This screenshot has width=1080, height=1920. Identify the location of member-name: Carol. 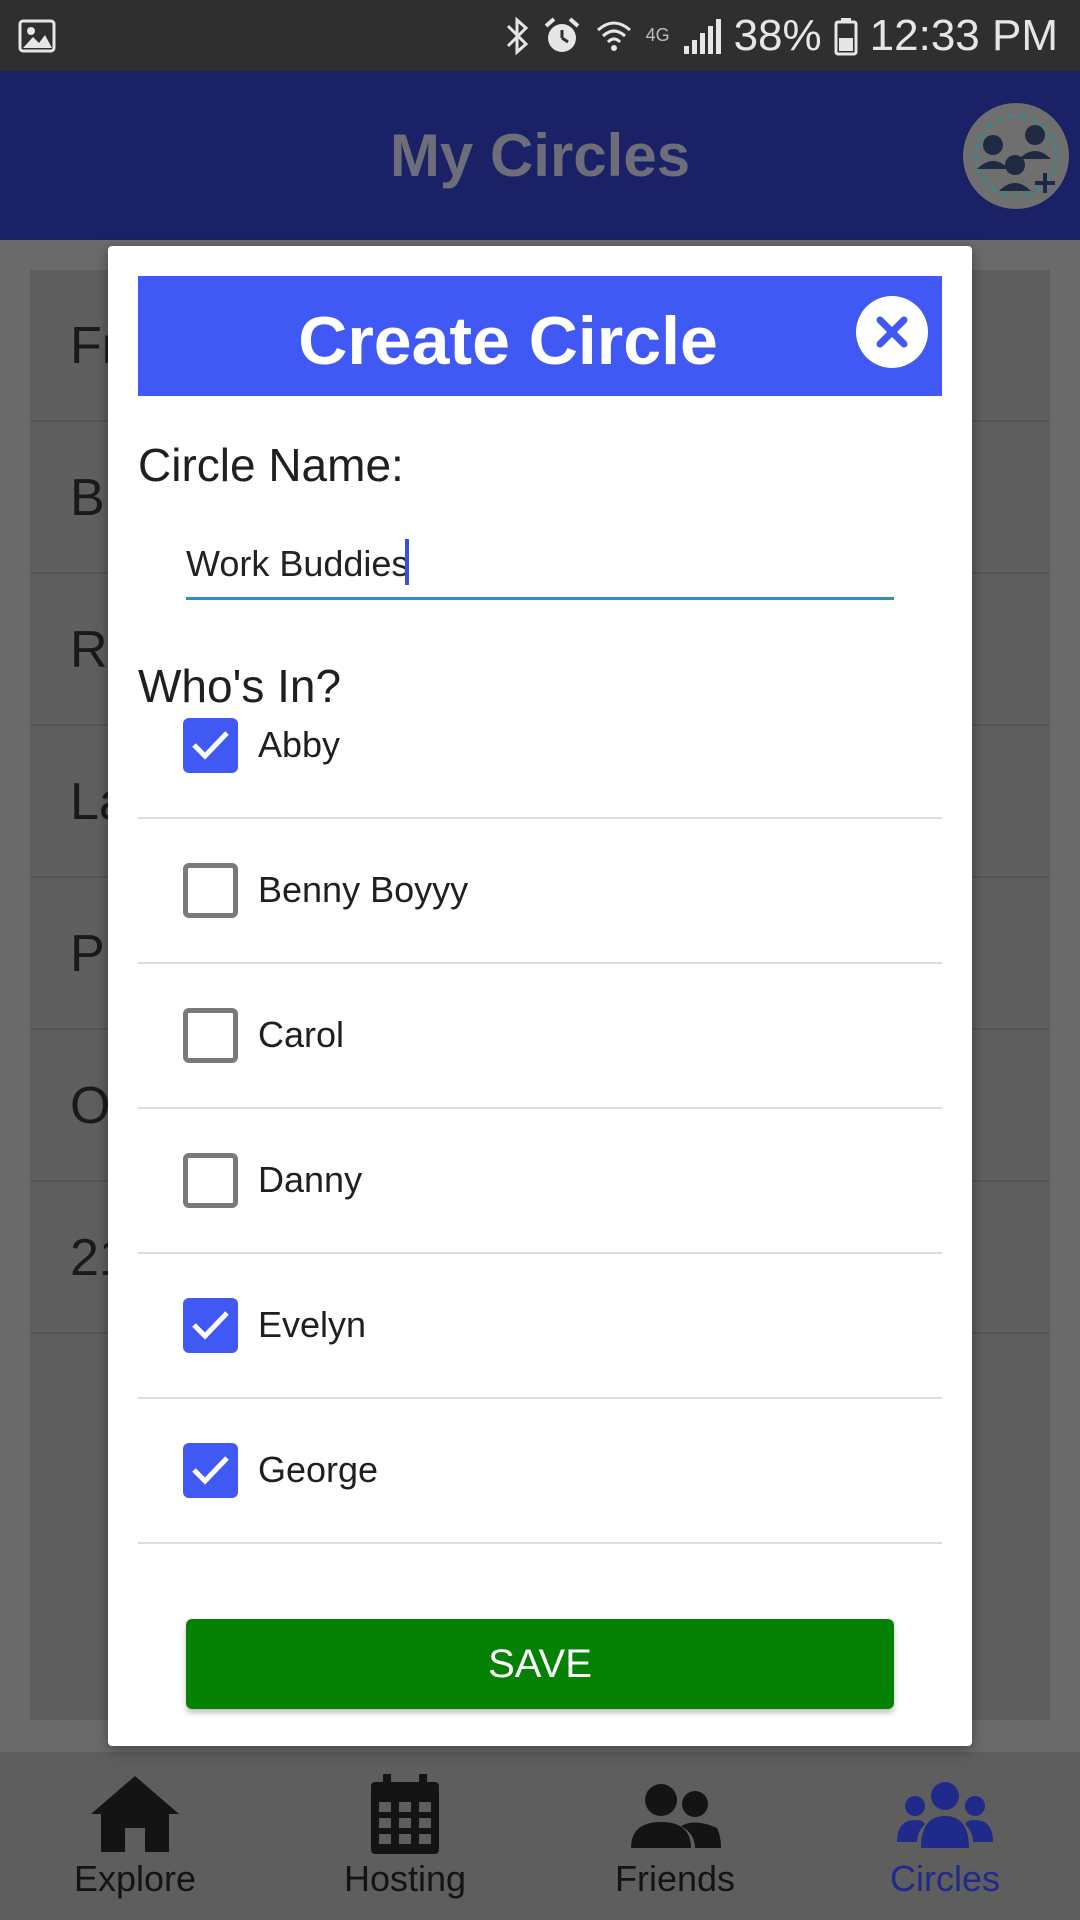
(301, 1034).